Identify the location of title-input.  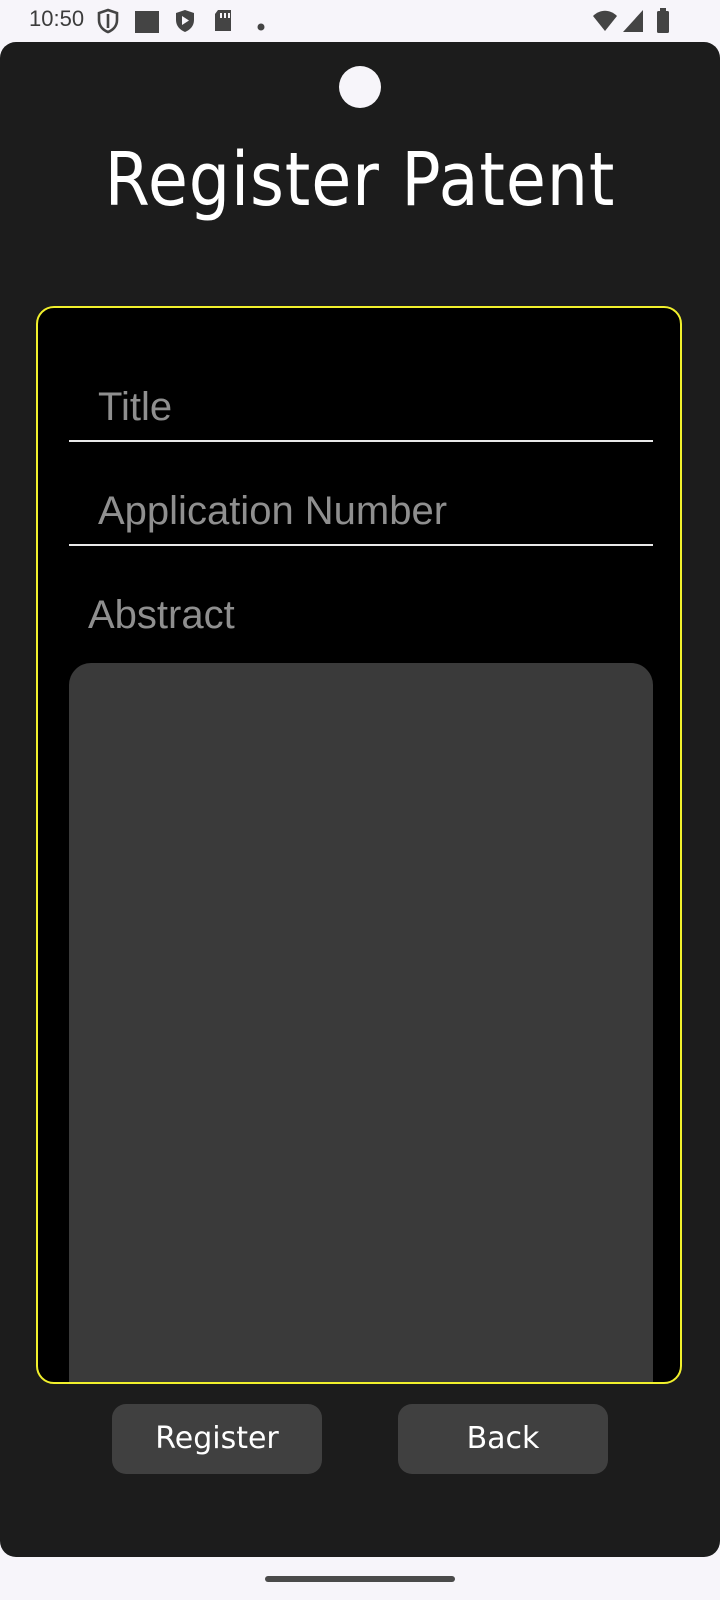
(368, 407).